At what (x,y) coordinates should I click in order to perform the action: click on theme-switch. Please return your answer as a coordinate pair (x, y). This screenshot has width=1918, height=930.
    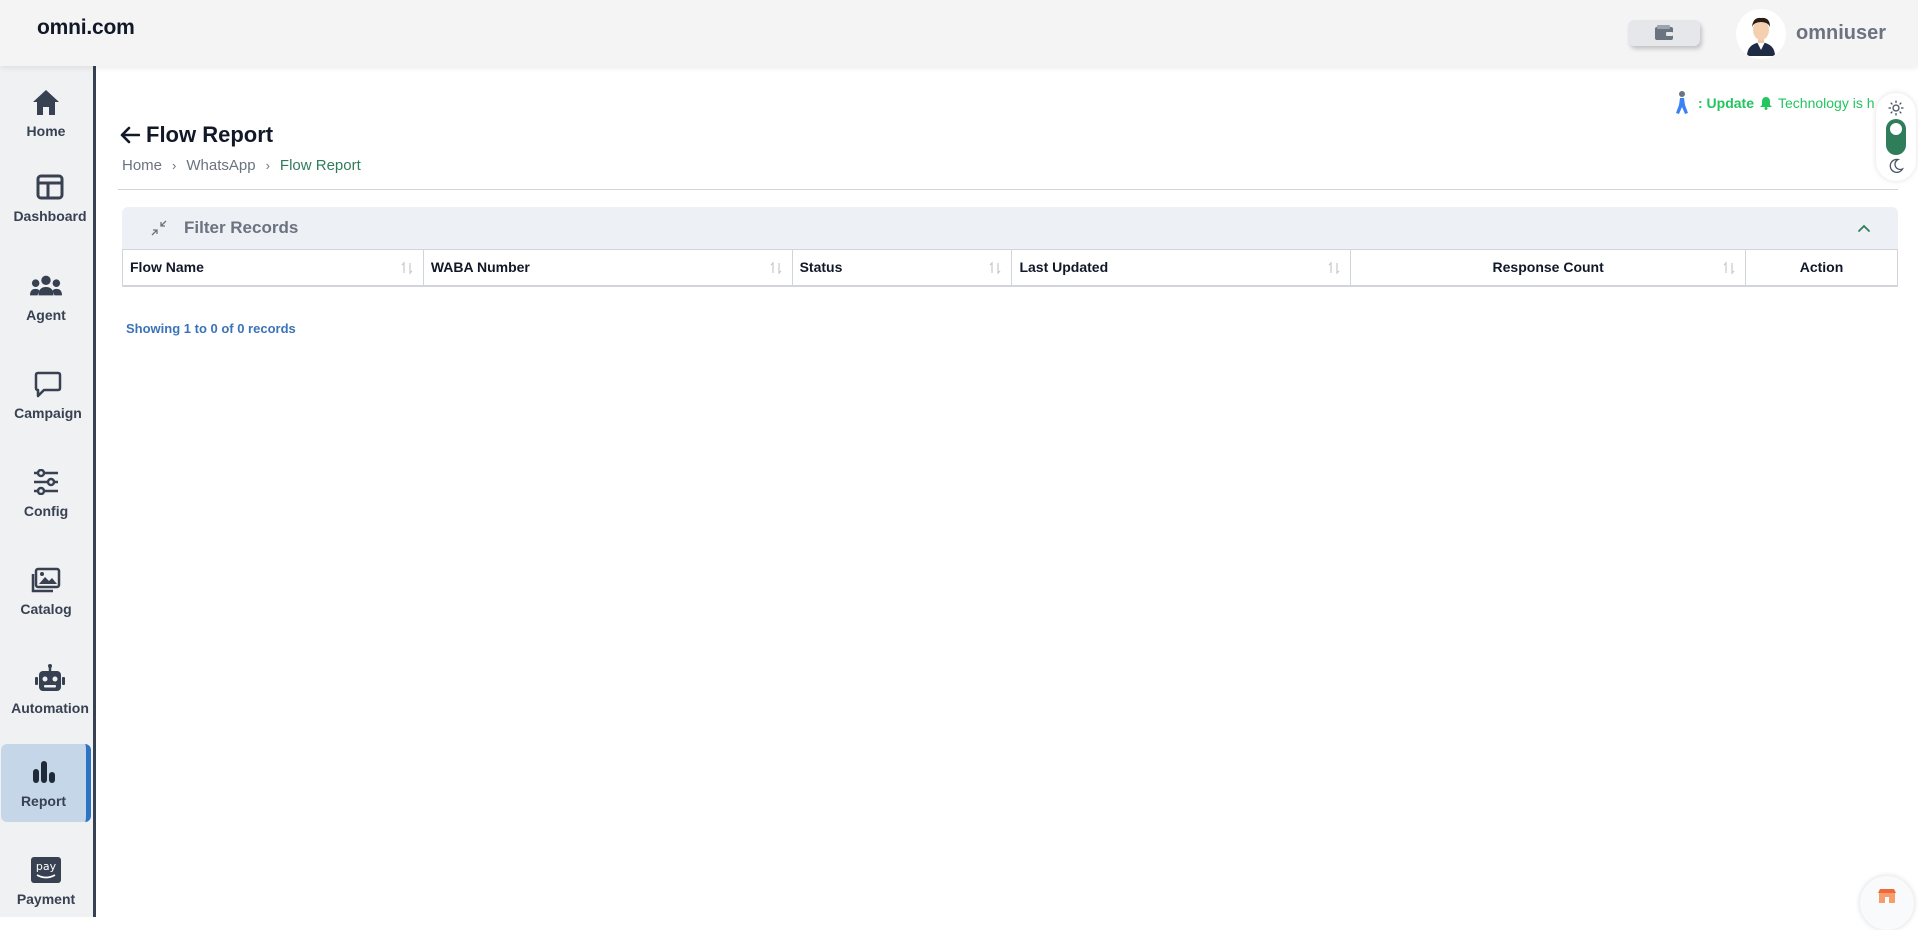
    Looking at the image, I should click on (1896, 137).